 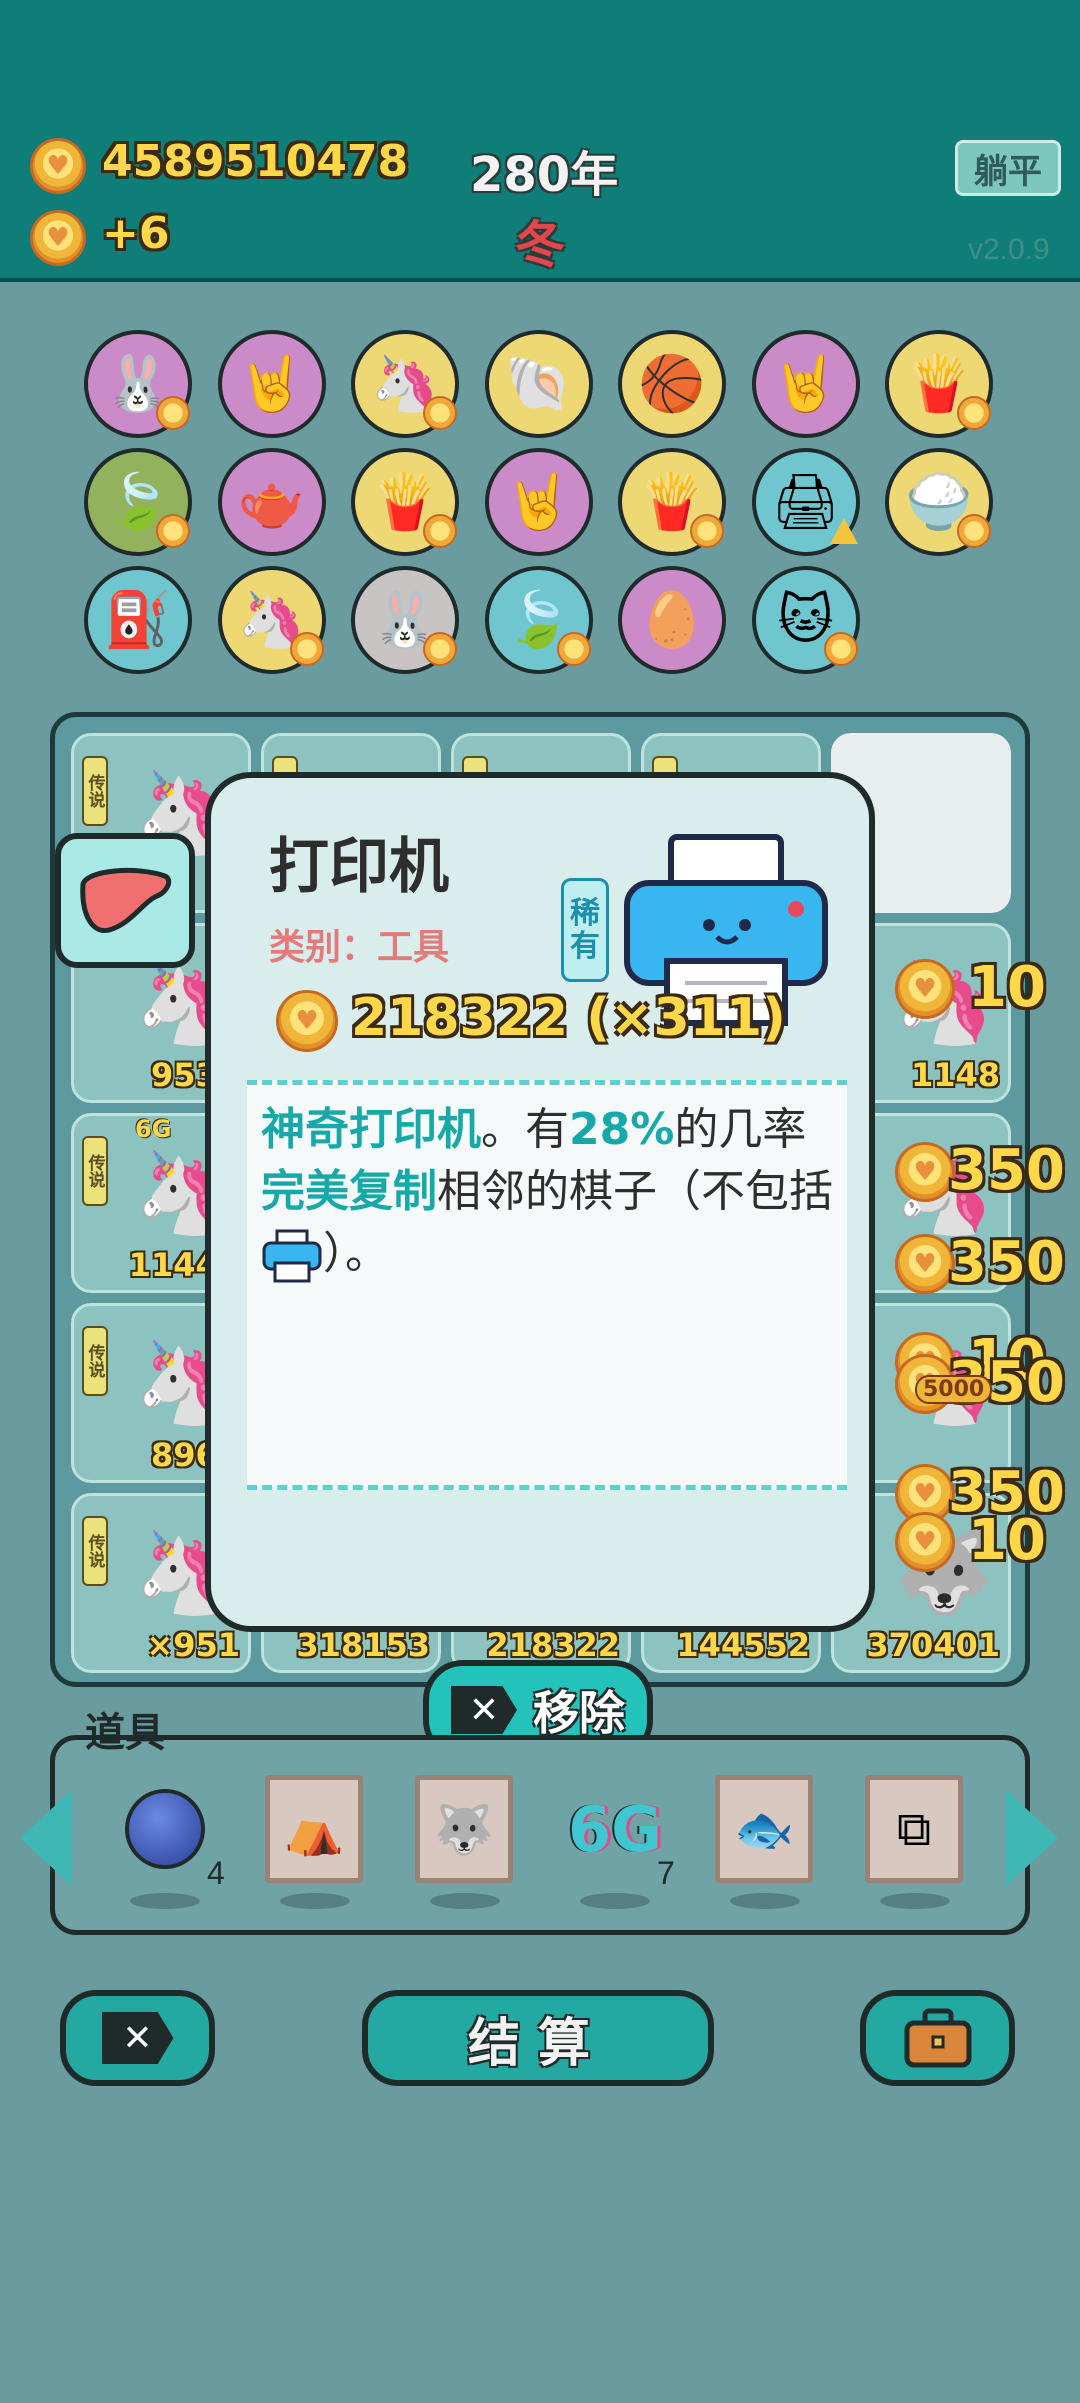 I want to click on pump-icon: ⛽, so click(x=138, y=619).